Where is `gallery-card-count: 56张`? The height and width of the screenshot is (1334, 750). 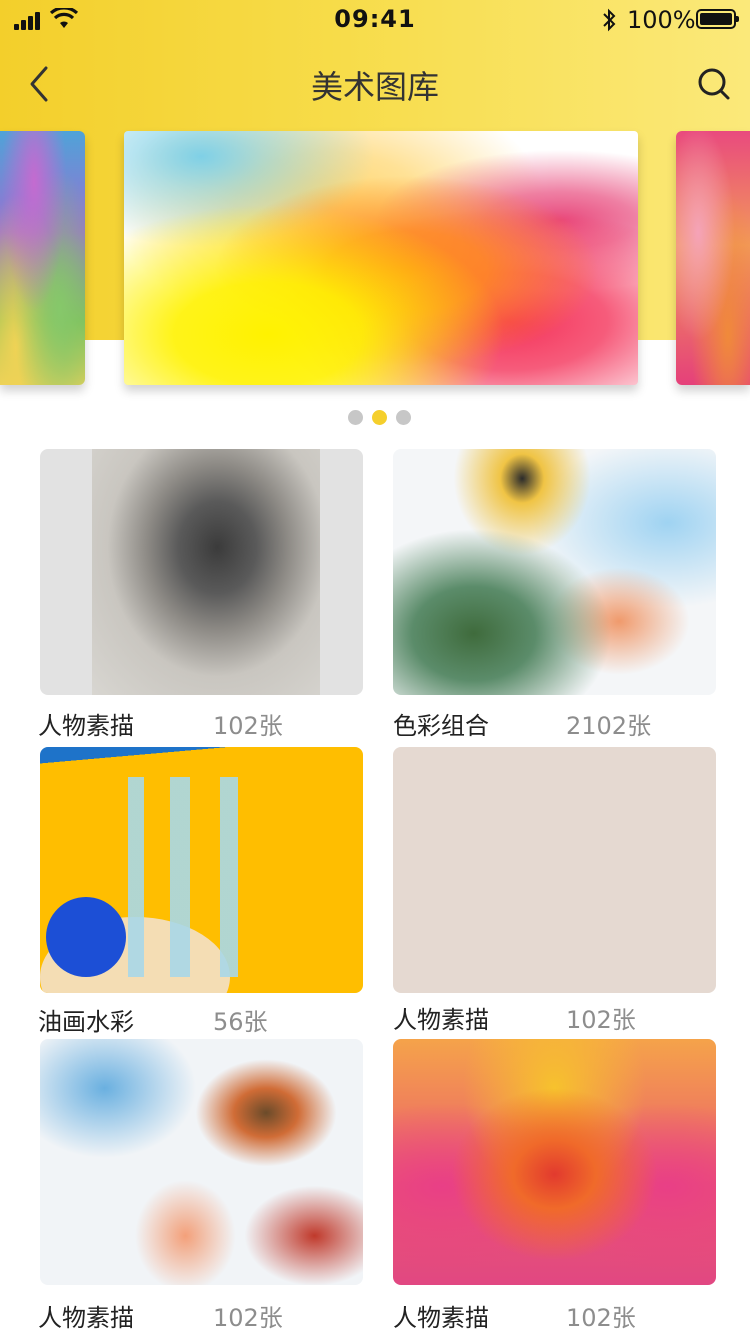 gallery-card-count: 56张 is located at coordinates (240, 1022).